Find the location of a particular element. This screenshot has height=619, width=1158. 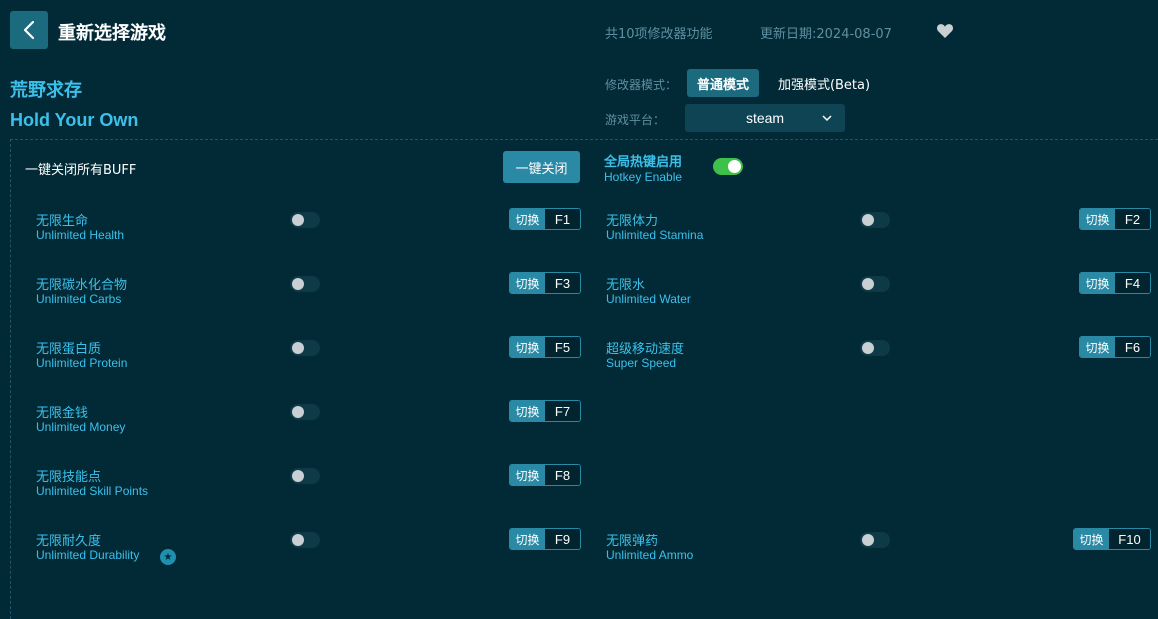

cheat-name-en: Unlimited Stamina is located at coordinates (655, 235).